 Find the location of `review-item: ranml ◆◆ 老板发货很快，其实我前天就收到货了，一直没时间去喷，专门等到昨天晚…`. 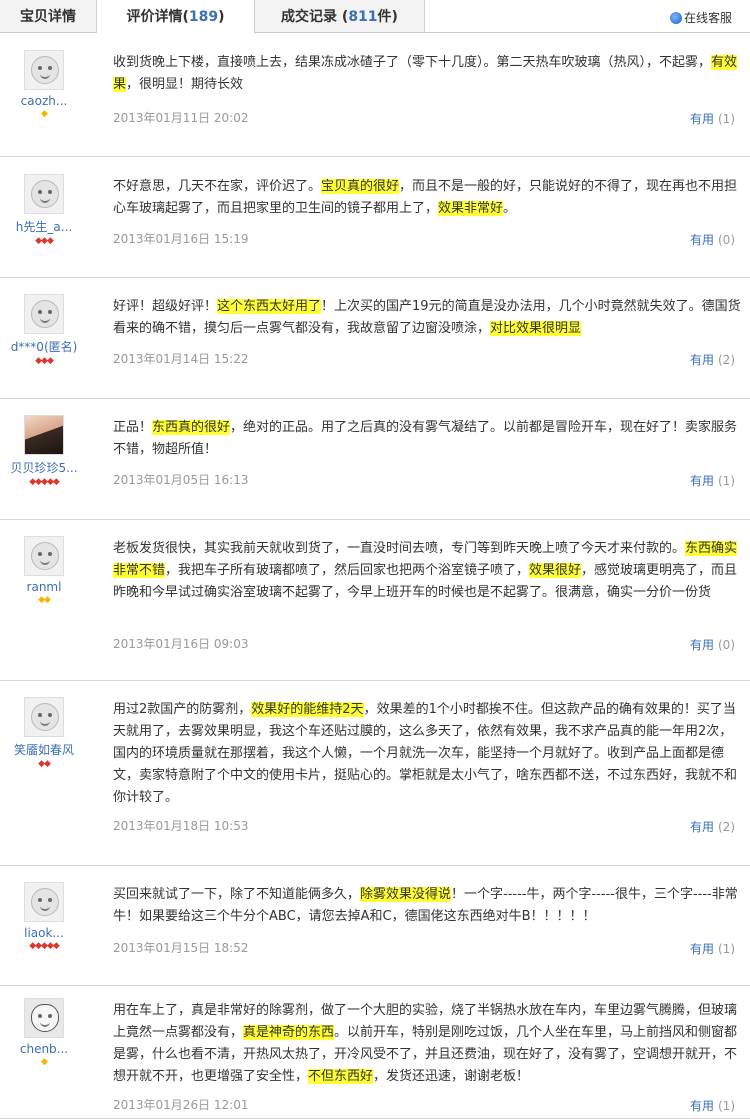

review-item: ranml ◆◆ 老板发货很快，其实我前天就收到货了，一直没时间去喷，专门等到昨天晚… is located at coordinates (375, 600).